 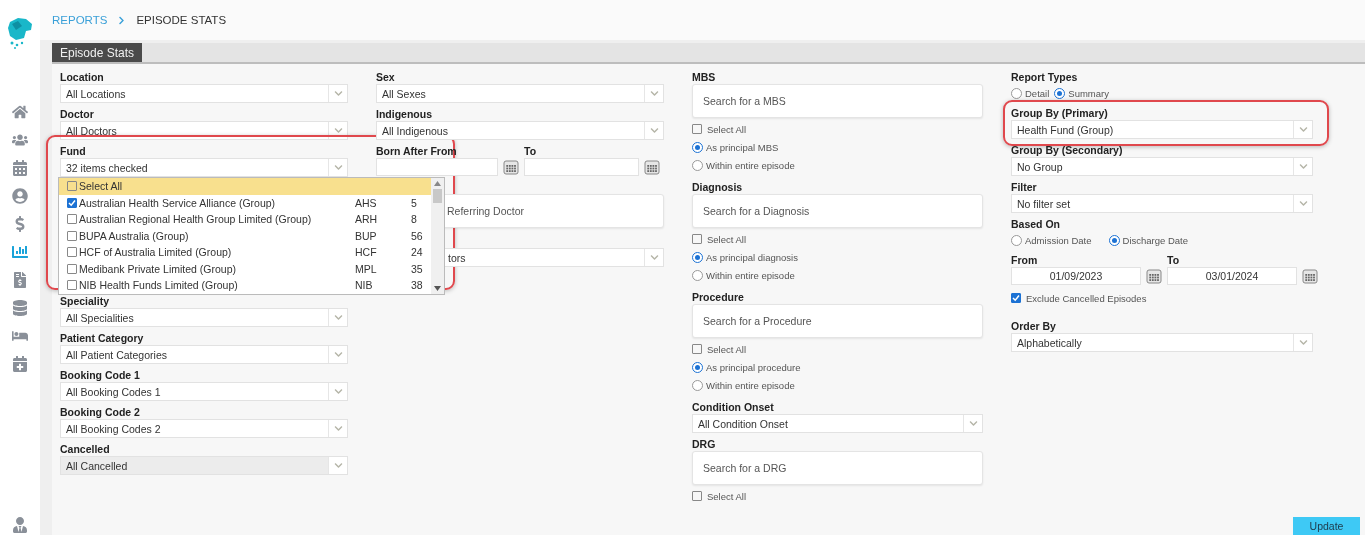 I want to click on field-label: DRG, so click(x=704, y=444).